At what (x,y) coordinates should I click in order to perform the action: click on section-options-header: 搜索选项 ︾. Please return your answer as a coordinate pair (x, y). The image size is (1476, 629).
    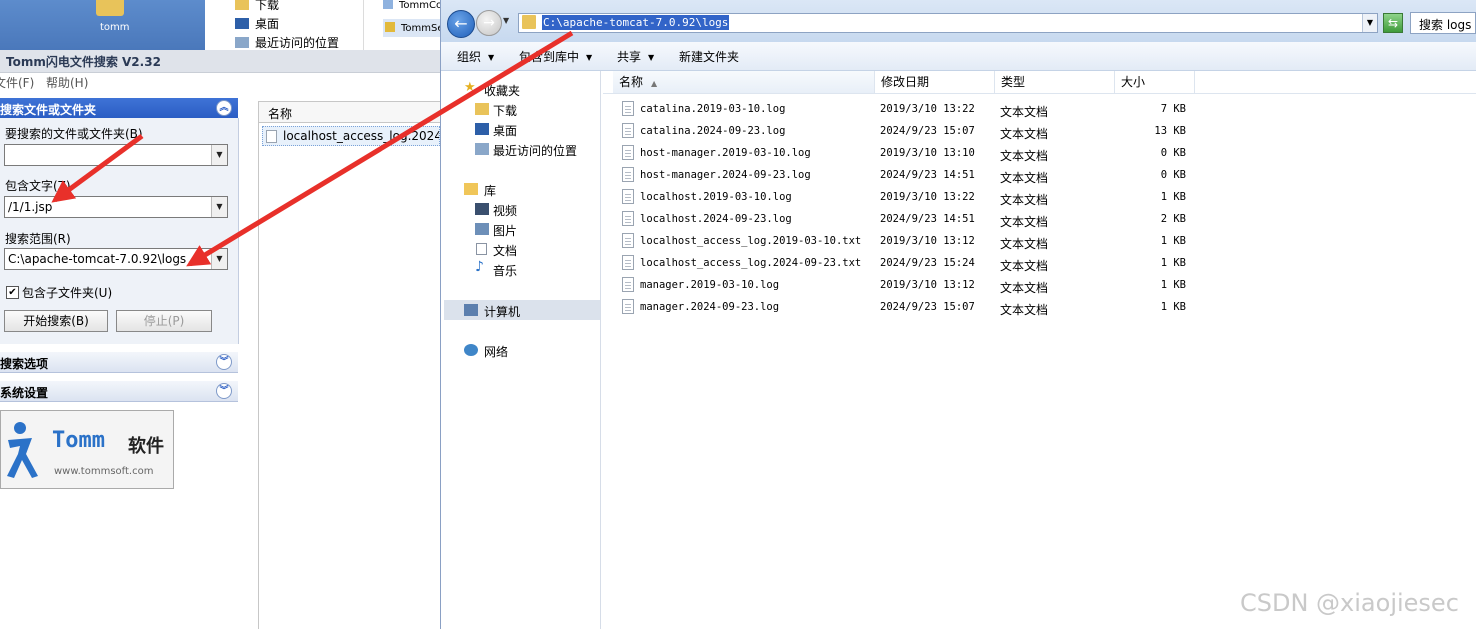
    Looking at the image, I should click on (119, 362).